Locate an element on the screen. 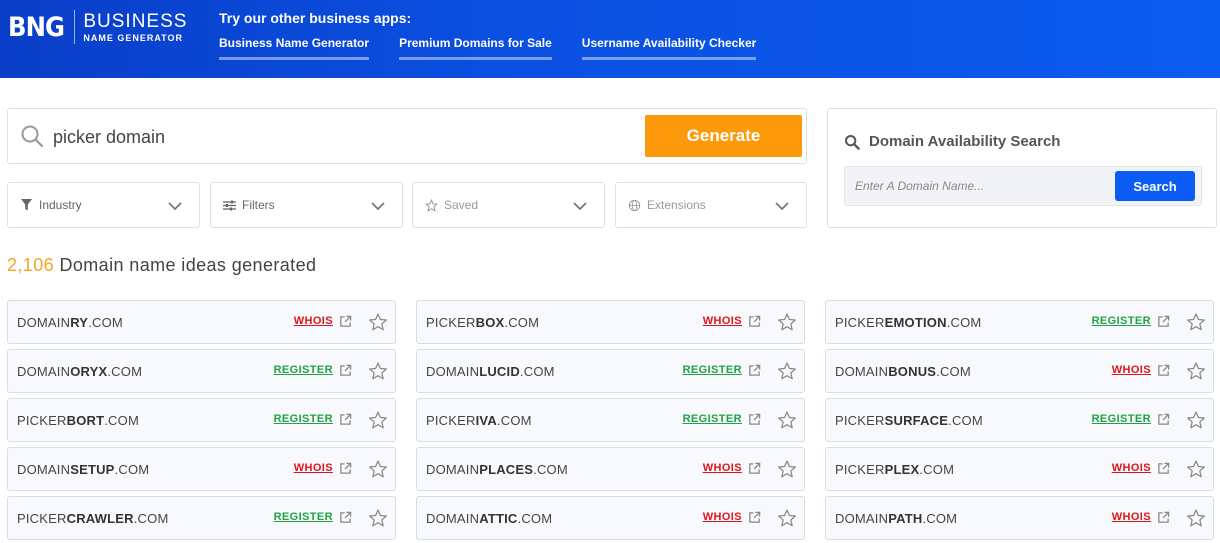  domain-result-card: PICKERIVA.COM REGISTER is located at coordinates (610, 420).